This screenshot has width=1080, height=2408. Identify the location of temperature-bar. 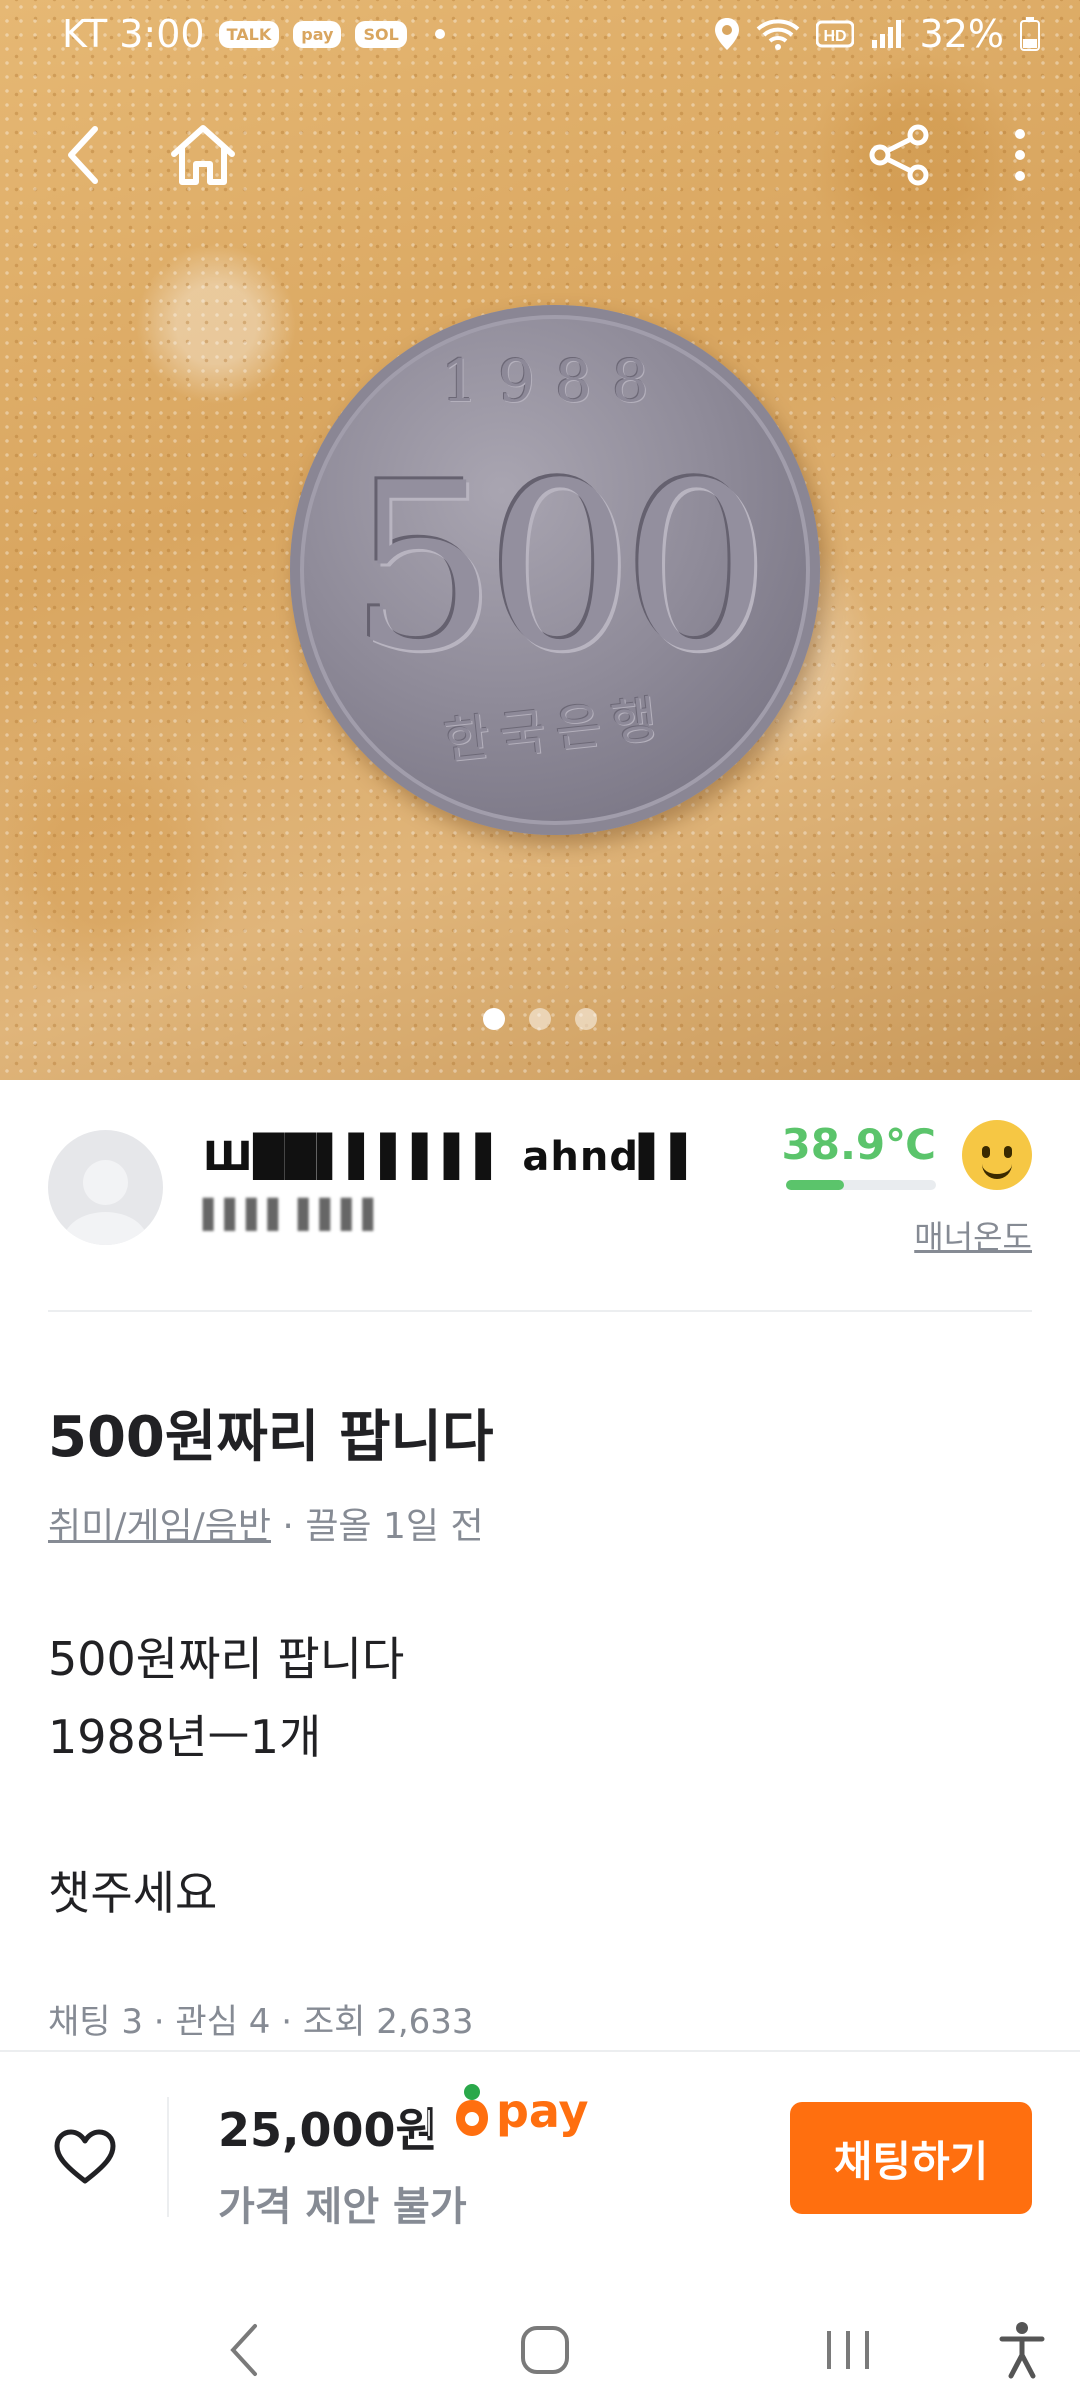
(861, 1185).